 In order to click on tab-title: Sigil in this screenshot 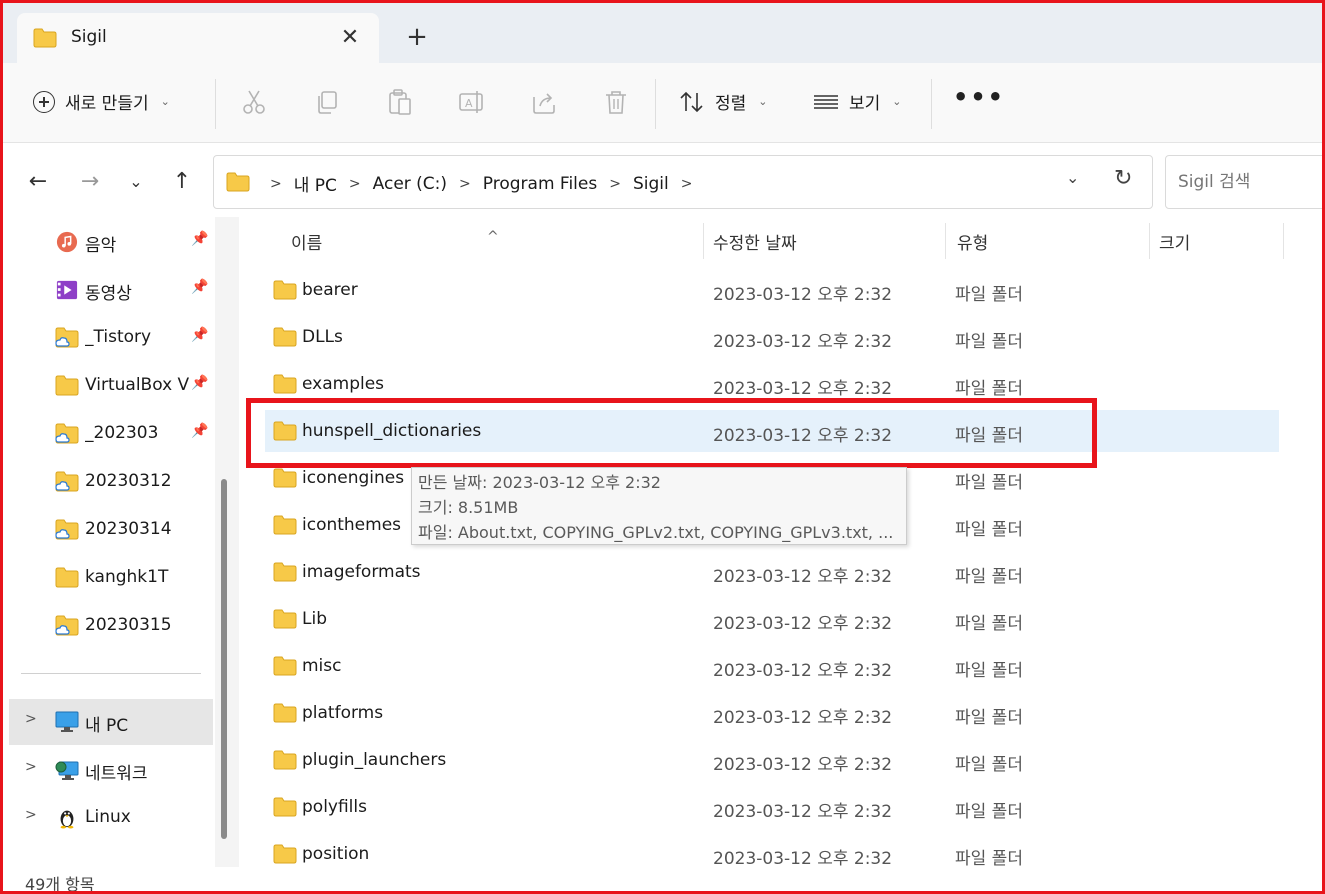, I will do `click(89, 37)`.